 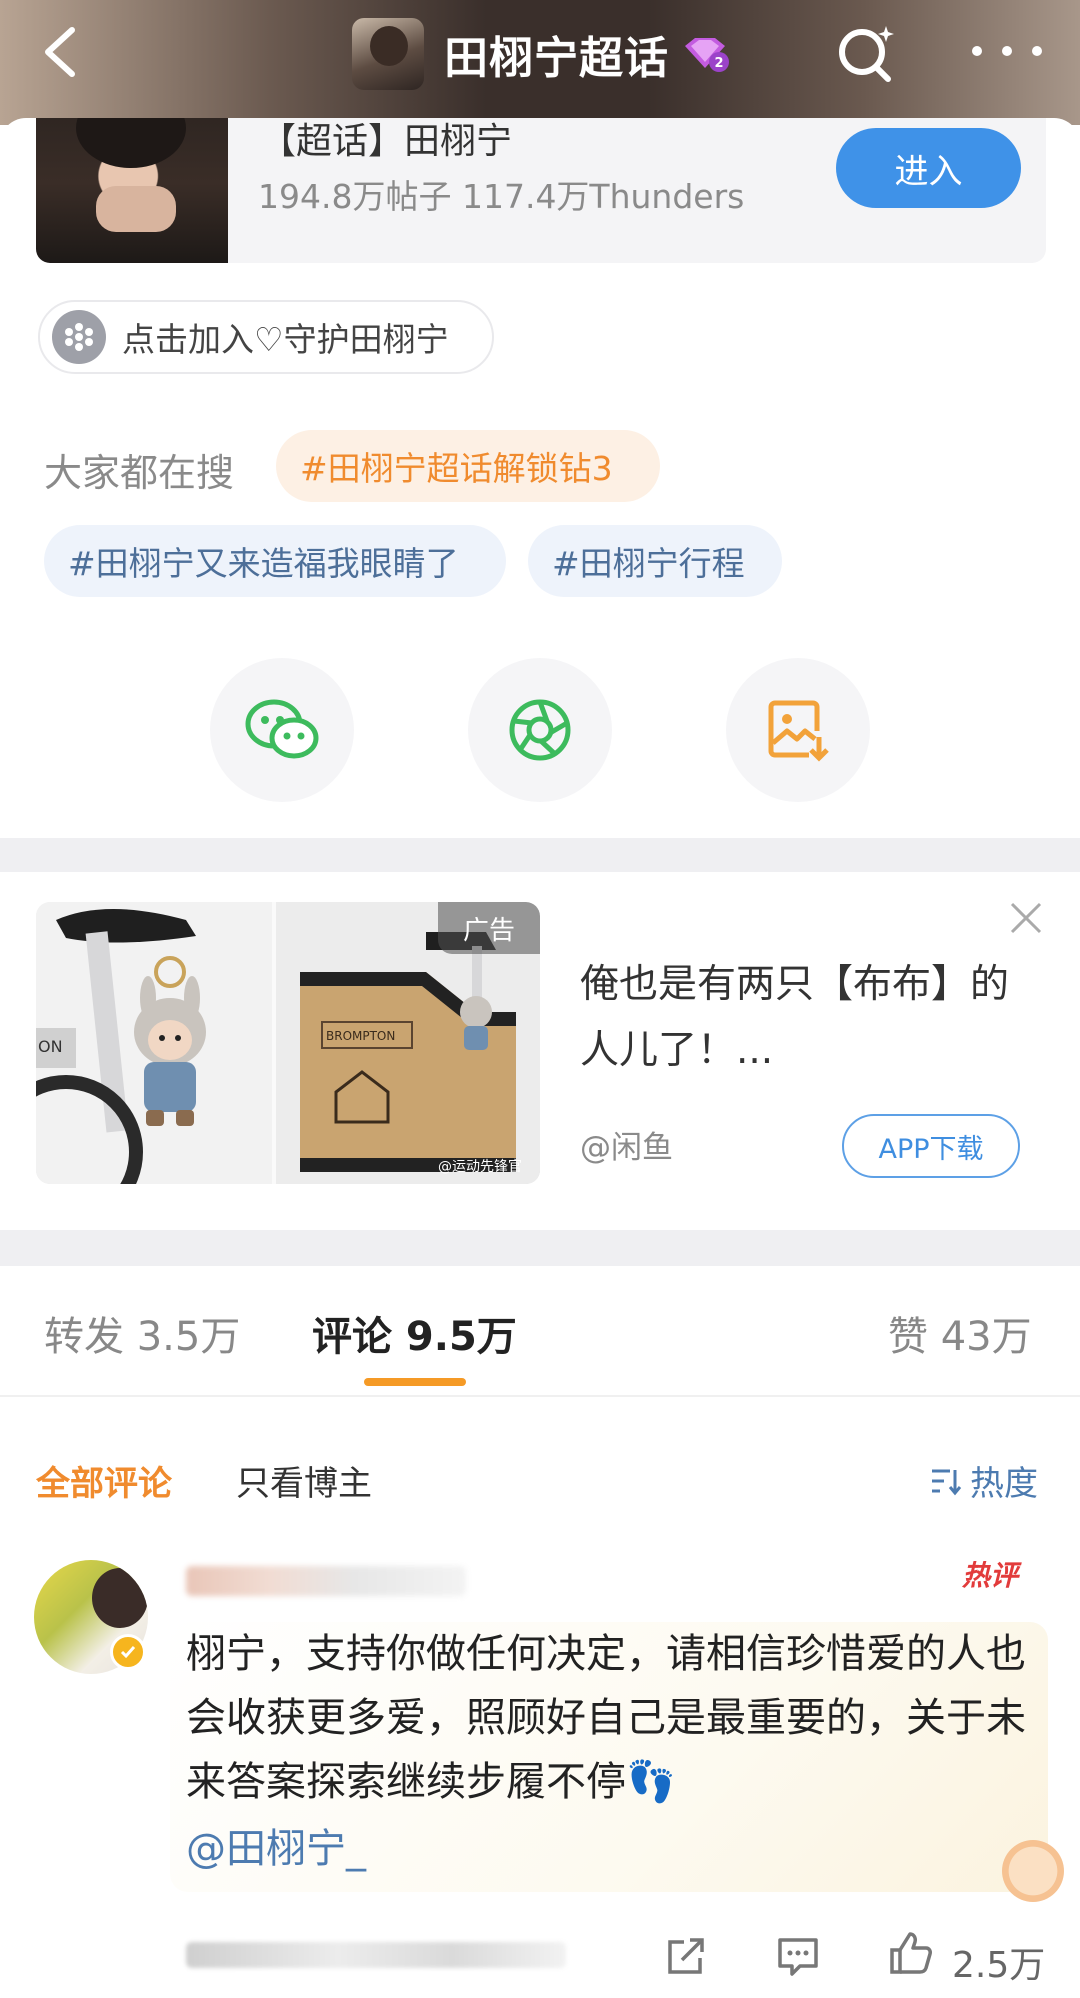 What do you see at coordinates (468, 466) in the screenshot?
I see `trending-tag: #田栩宁超话解锁钻3` at bounding box center [468, 466].